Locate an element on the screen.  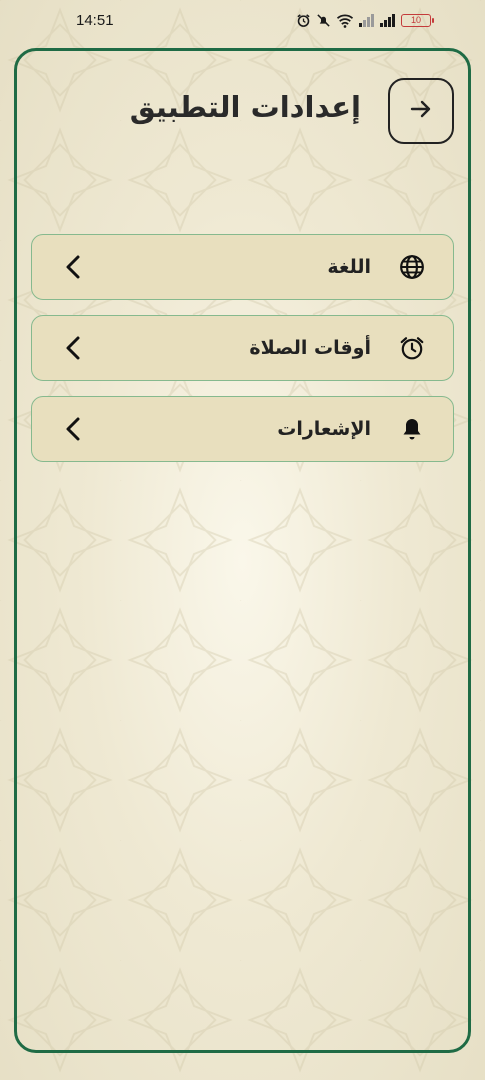
status-bar: 14:51 10 is located at coordinates (242, 20).